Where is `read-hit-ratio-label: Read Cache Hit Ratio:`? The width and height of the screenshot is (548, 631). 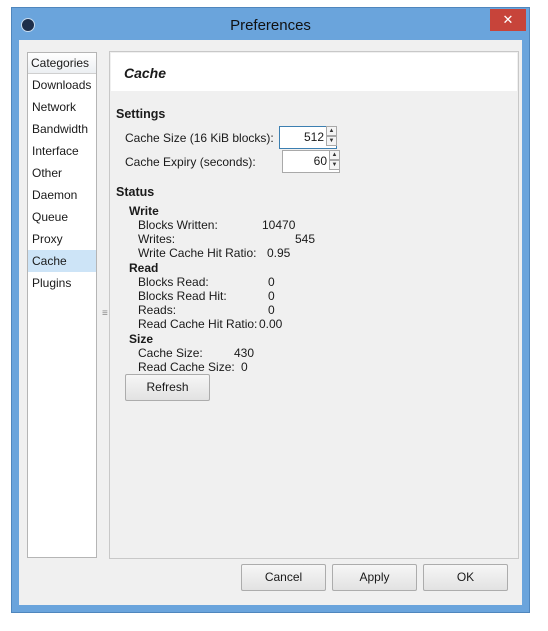
read-hit-ratio-label: Read Cache Hit Ratio: is located at coordinates (198, 324).